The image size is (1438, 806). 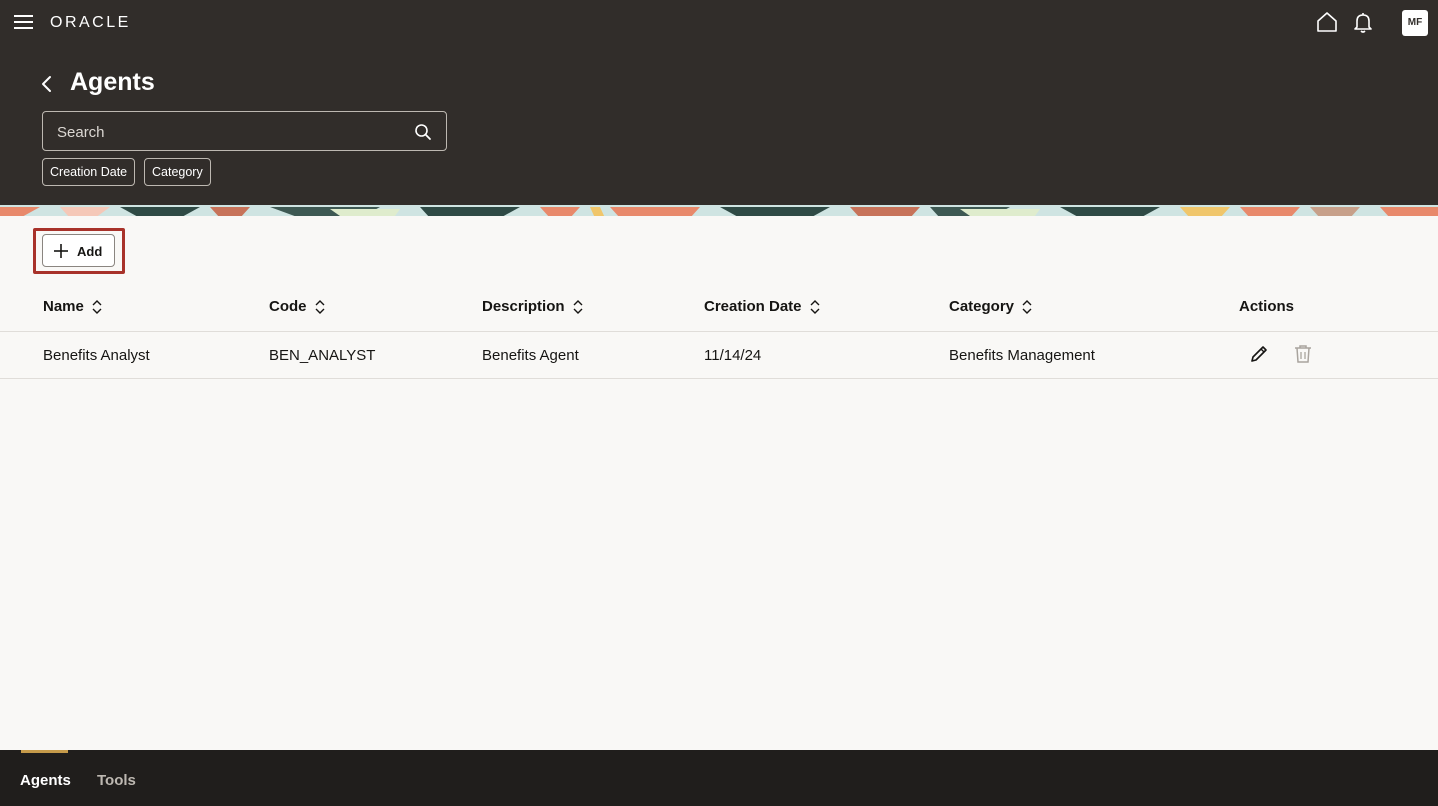 I want to click on add-button: Add, so click(x=78, y=250).